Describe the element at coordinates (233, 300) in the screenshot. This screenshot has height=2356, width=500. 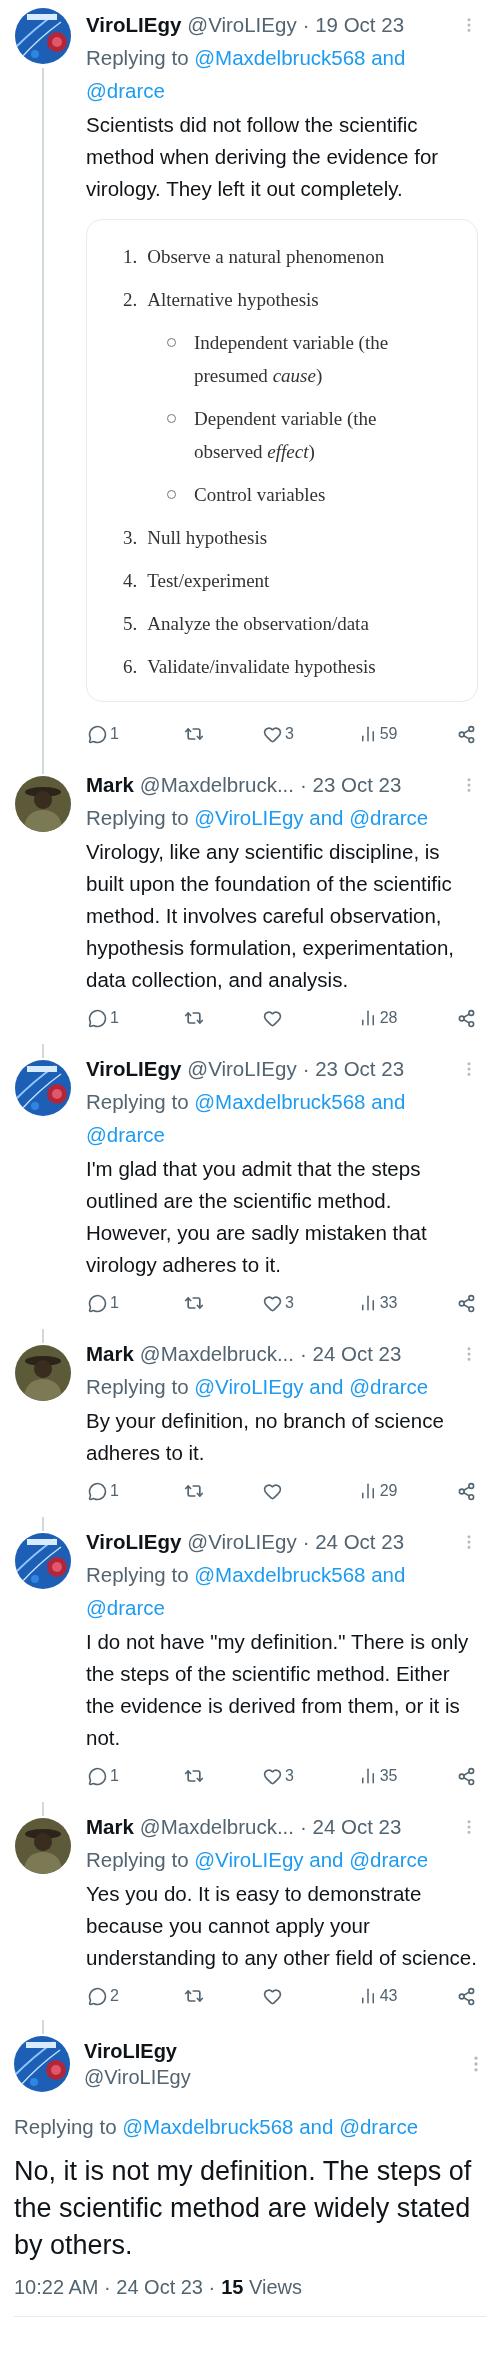
I see `step-text: Alternative hypothesis` at that location.